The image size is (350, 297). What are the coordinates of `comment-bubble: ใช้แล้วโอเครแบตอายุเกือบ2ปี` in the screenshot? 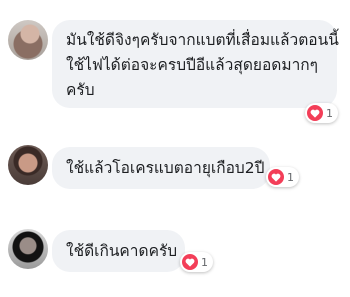 It's located at (161, 168).